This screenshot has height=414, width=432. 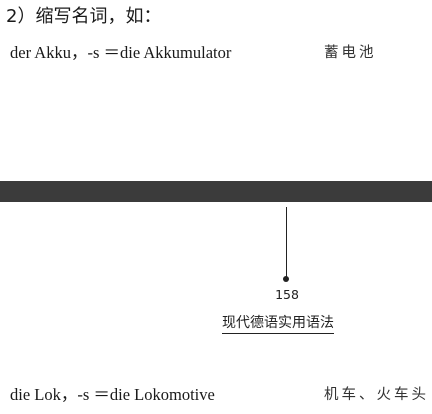 What do you see at coordinates (121, 52) in the screenshot?
I see `german-term: der Akku，-s ＝die Akkumulator` at bounding box center [121, 52].